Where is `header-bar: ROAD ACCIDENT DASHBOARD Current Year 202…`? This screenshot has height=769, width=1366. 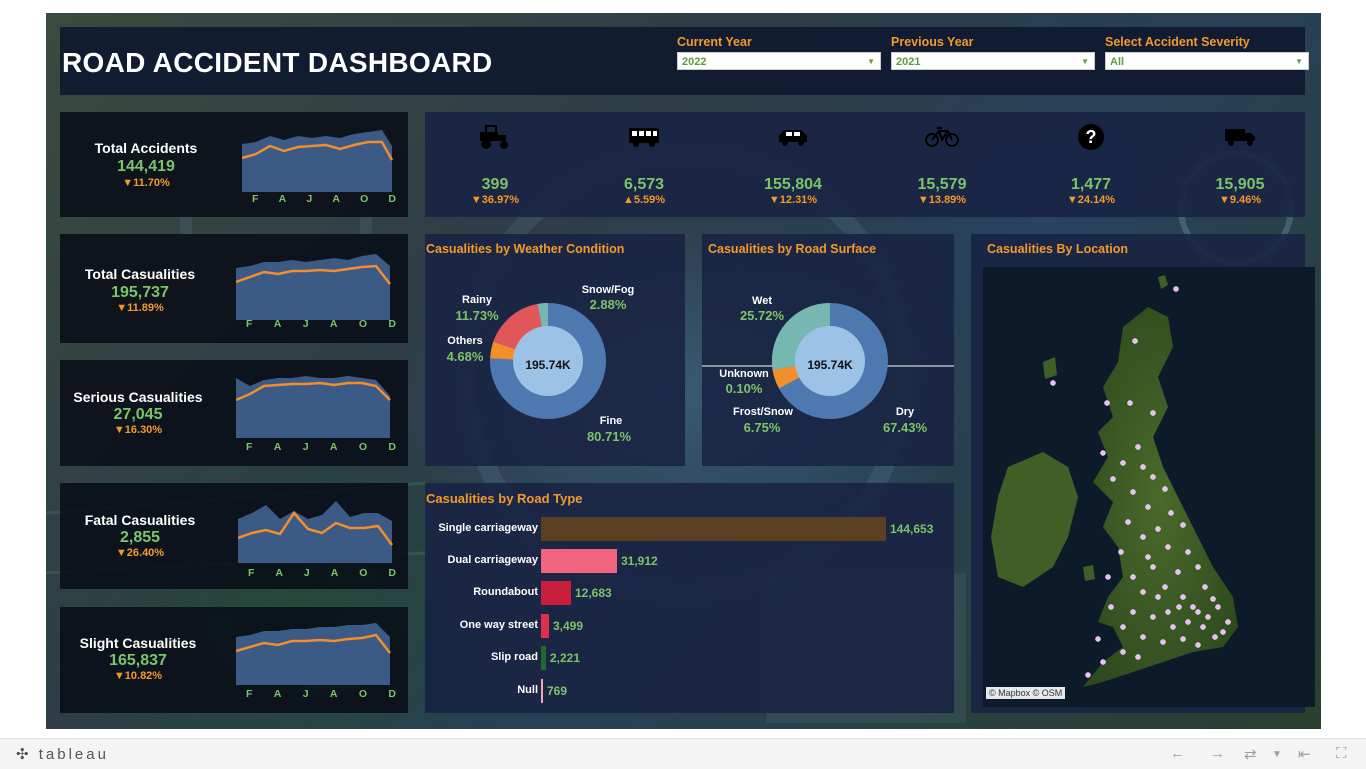 header-bar: ROAD ACCIDENT DASHBOARD Current Year 202… is located at coordinates (684, 61).